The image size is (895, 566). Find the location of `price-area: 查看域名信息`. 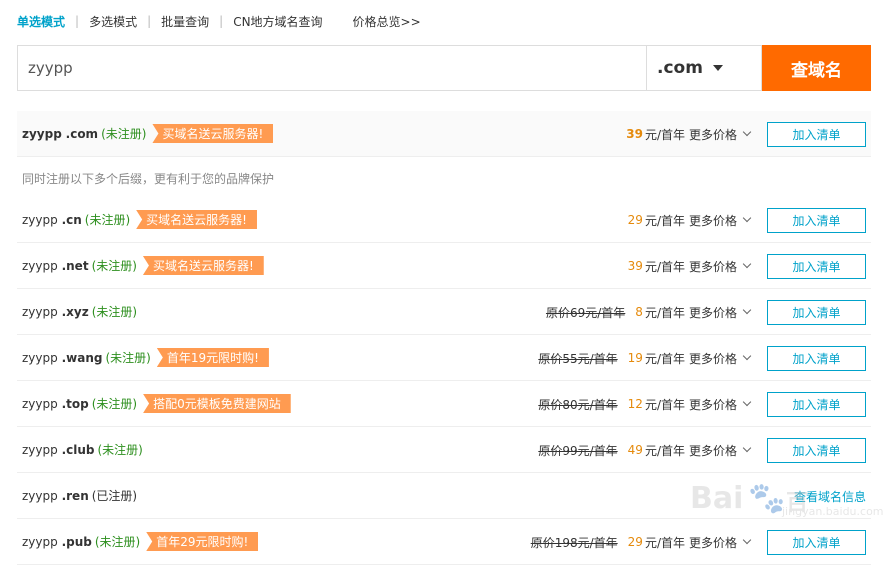

price-area: 查看域名信息 is located at coordinates (830, 496).